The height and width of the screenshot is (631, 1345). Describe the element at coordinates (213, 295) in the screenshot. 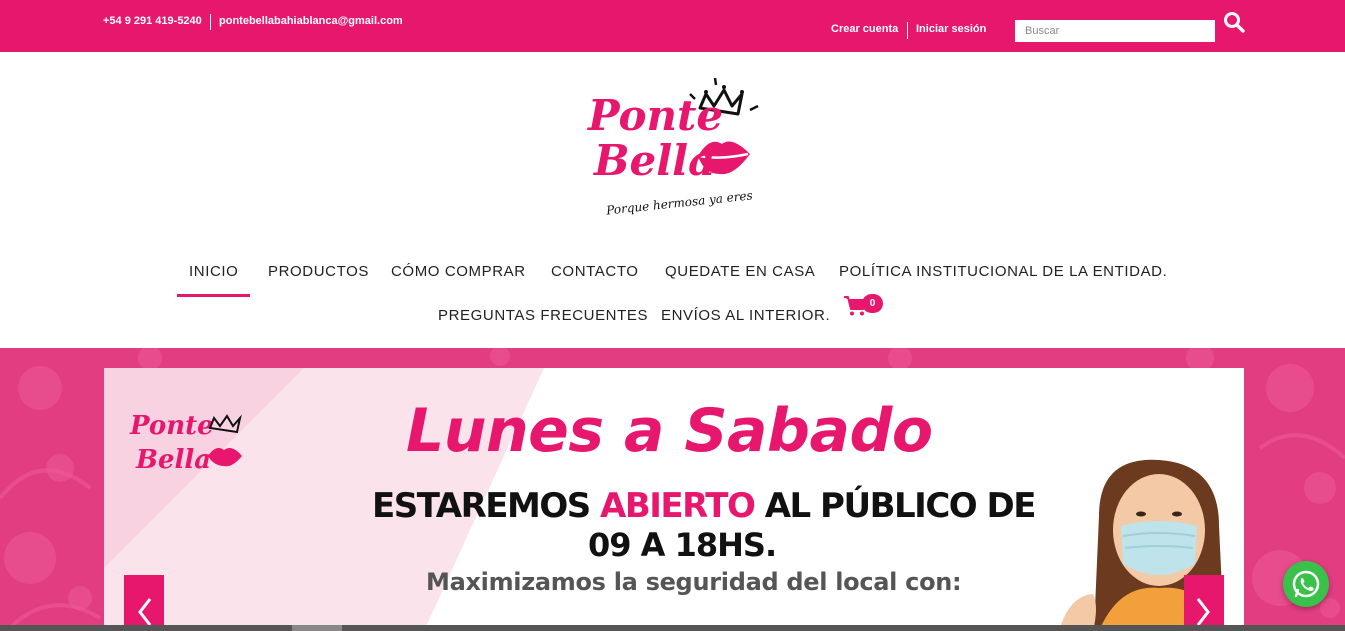

I see `nav-active-indicator` at that location.